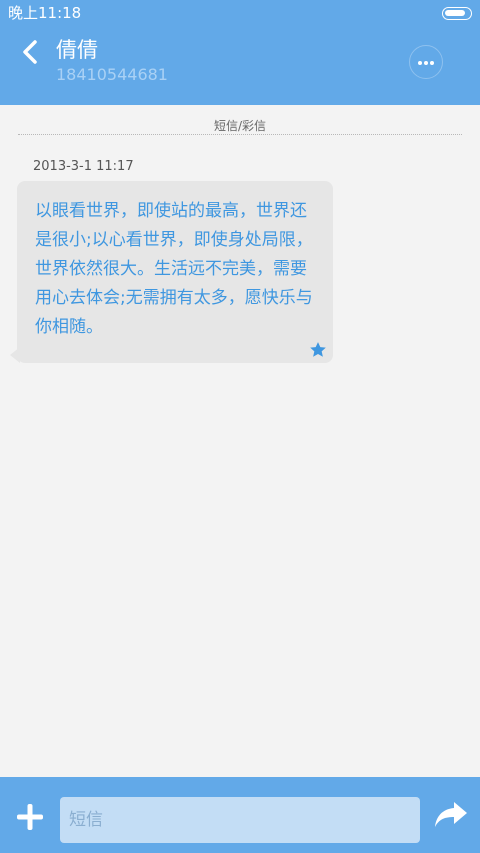 Image resolution: width=480 pixels, height=853 pixels. Describe the element at coordinates (77, 50) in the screenshot. I see `contact-name: 倩倩` at that location.